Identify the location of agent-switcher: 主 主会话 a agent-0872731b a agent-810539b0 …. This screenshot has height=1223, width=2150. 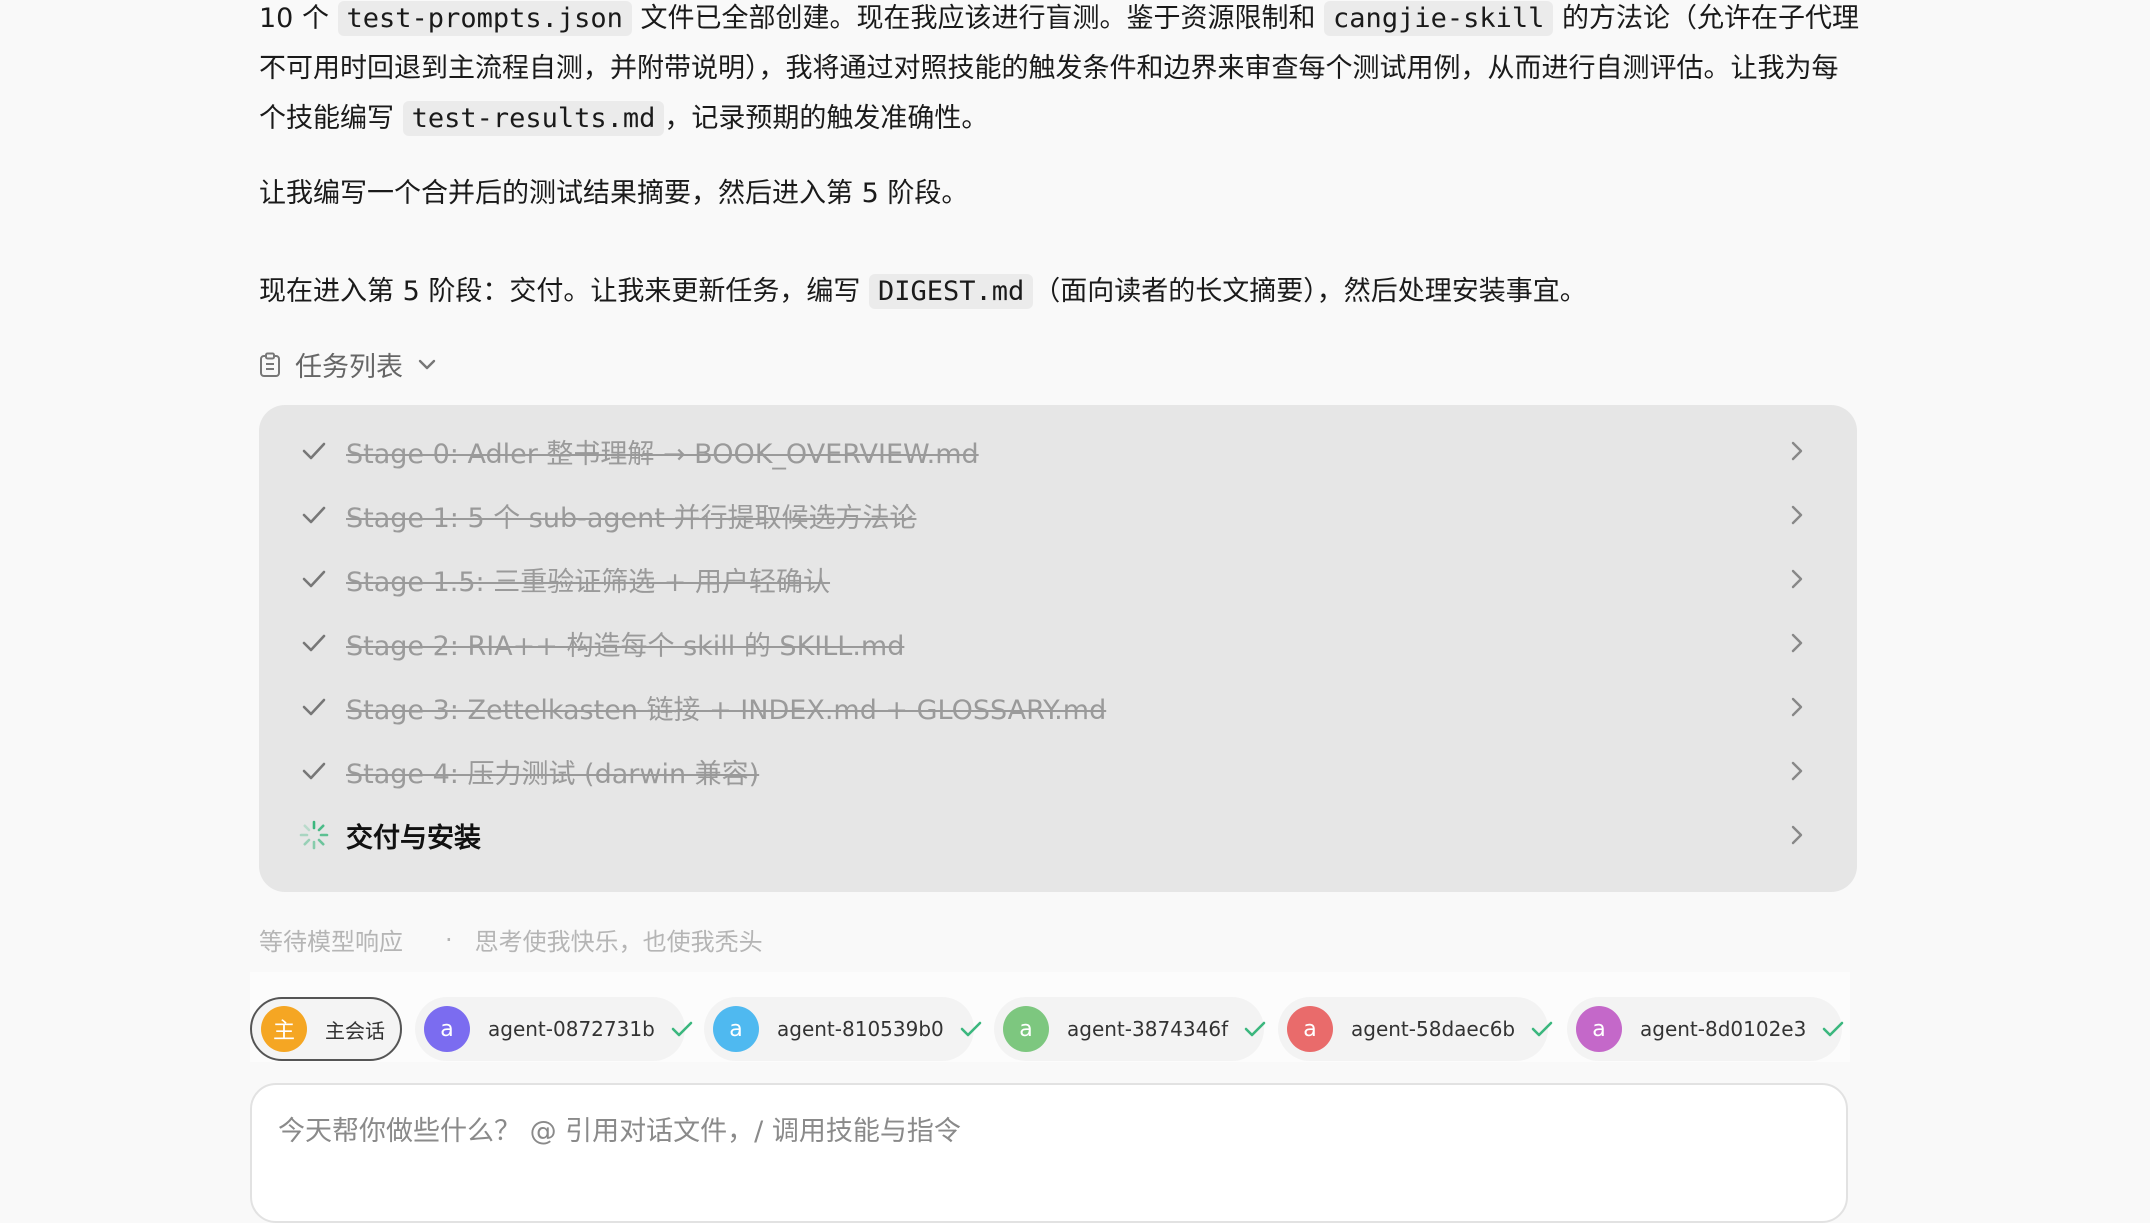
(1050, 1017).